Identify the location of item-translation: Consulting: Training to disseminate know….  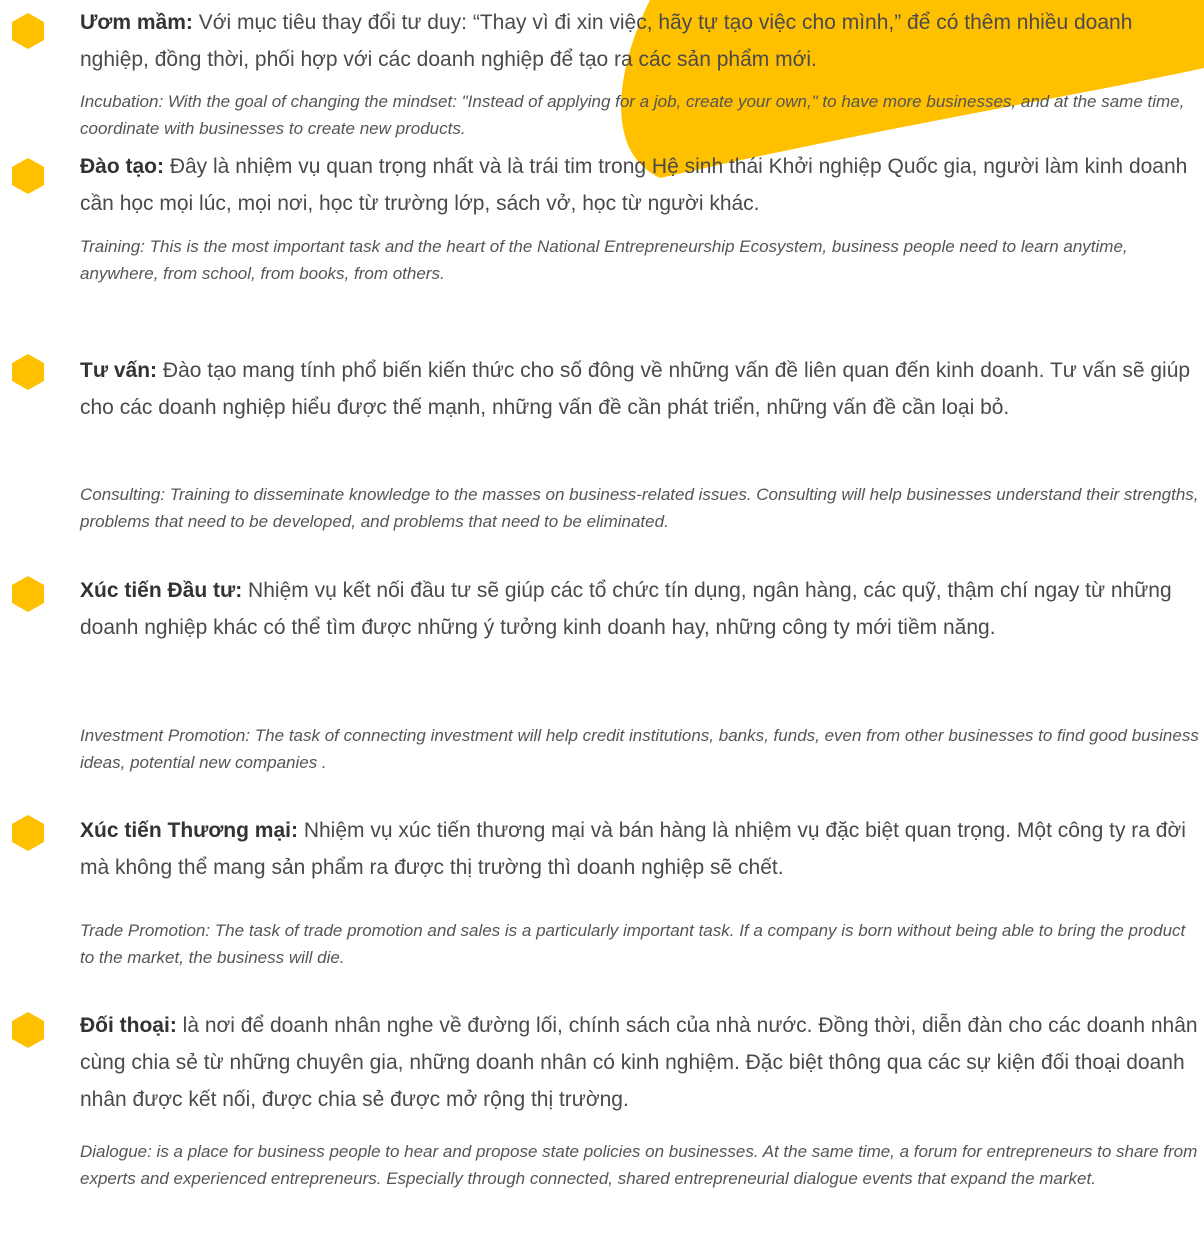
(639, 508).